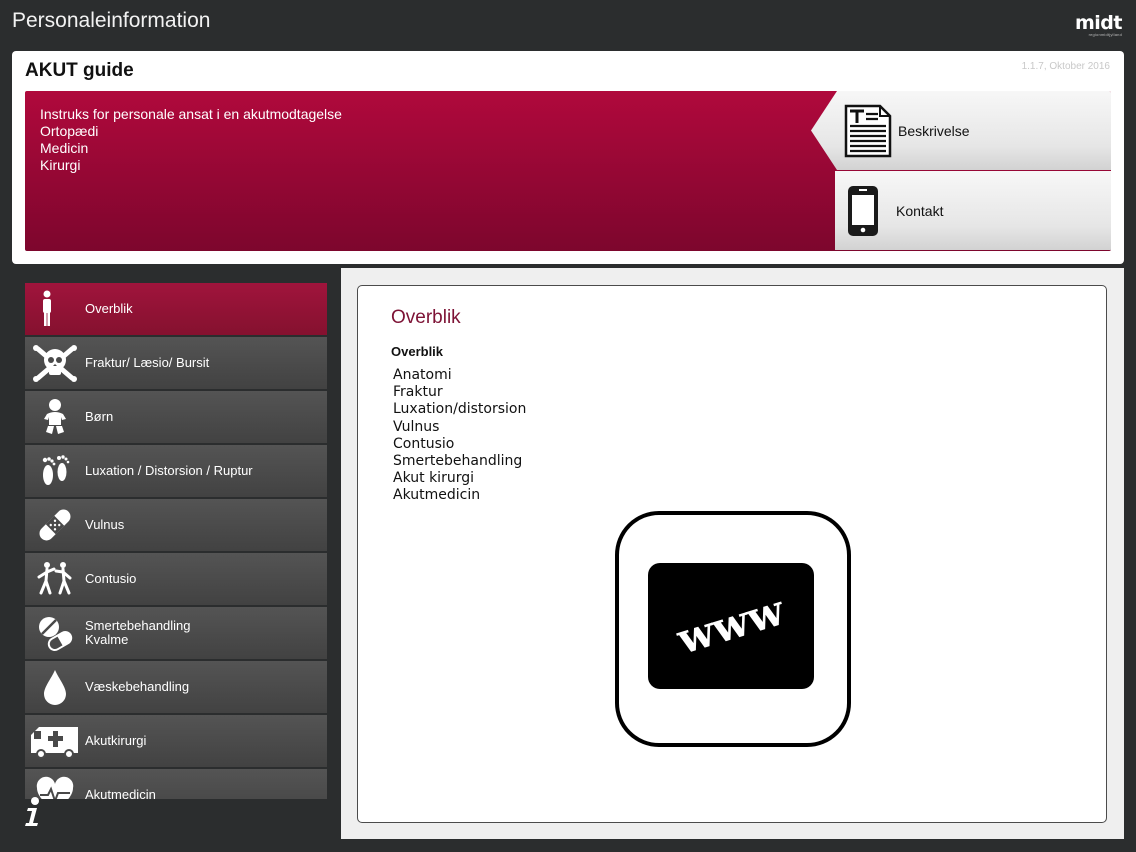 This screenshot has width=1136, height=852. Describe the element at coordinates (176, 309) in the screenshot. I see `sidebar-item-overblik: Overblik` at that location.